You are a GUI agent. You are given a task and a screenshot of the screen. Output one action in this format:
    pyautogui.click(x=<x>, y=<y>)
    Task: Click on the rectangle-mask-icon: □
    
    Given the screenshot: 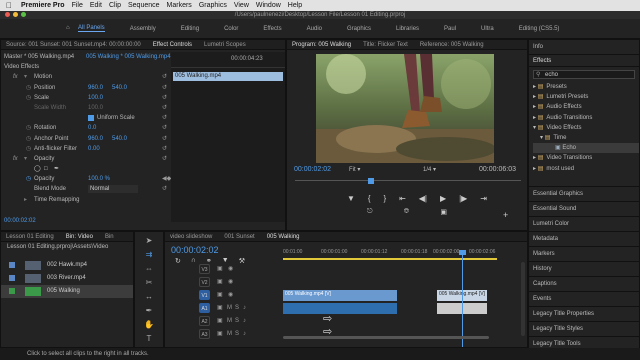 What is the action you would take?
    pyautogui.click(x=46, y=169)
    